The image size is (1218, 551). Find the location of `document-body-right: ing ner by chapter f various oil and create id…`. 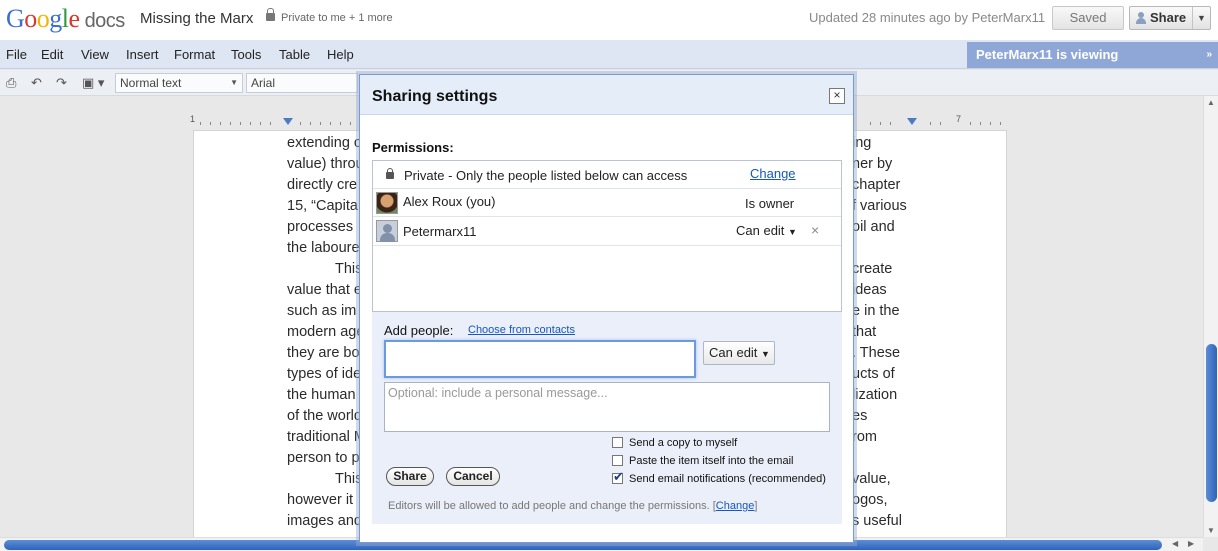

document-body-right: ing ner by chapter f various oil and create id… is located at coordinates (879, 332).